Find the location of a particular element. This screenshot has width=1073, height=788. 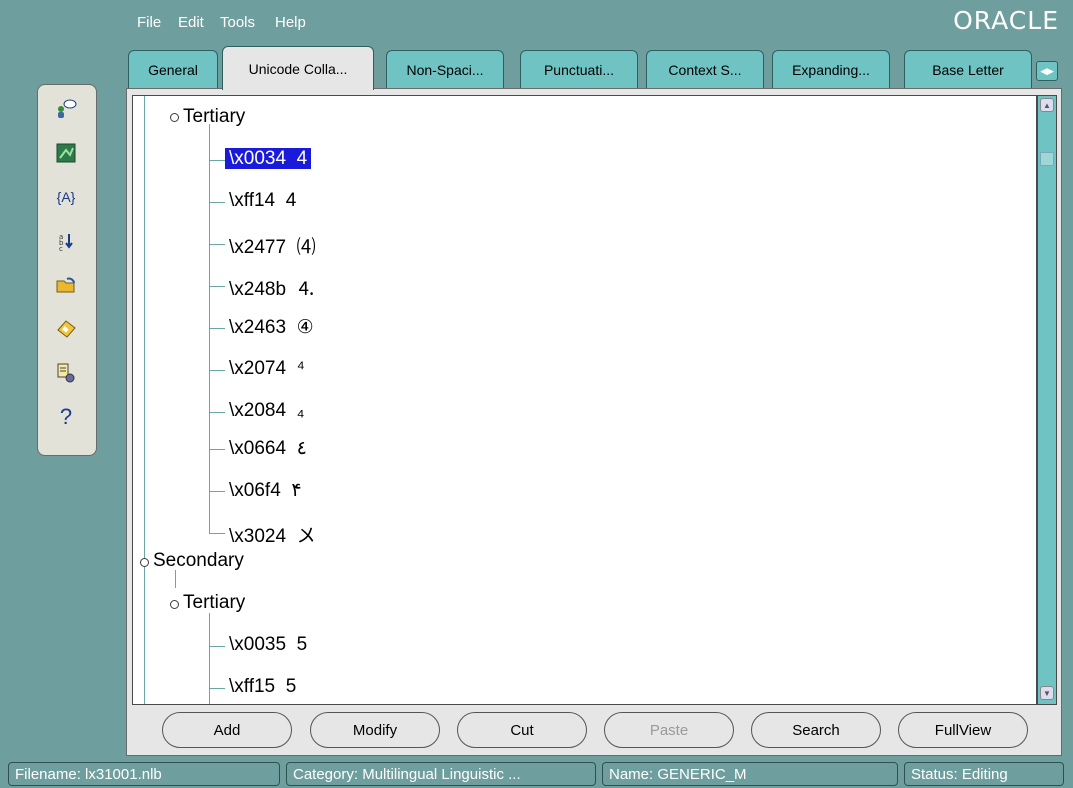

tree-entry: \x2074 ⁴ is located at coordinates (267, 369).